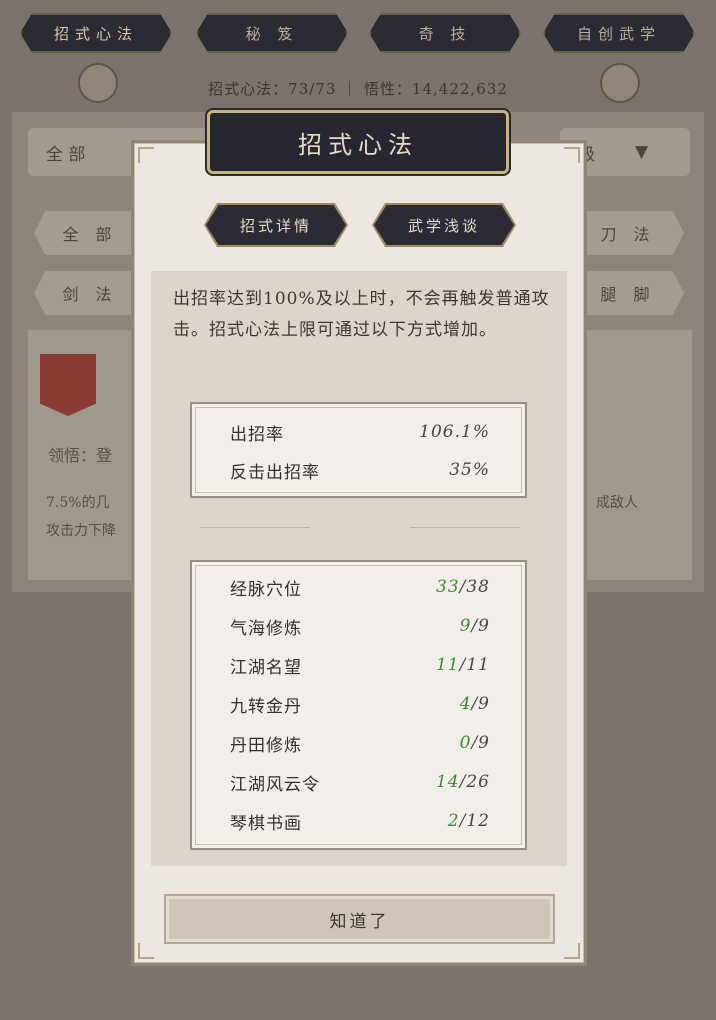 This screenshot has width=716, height=1020. I want to click on modal-title-text: 招式心法, so click(358, 144).